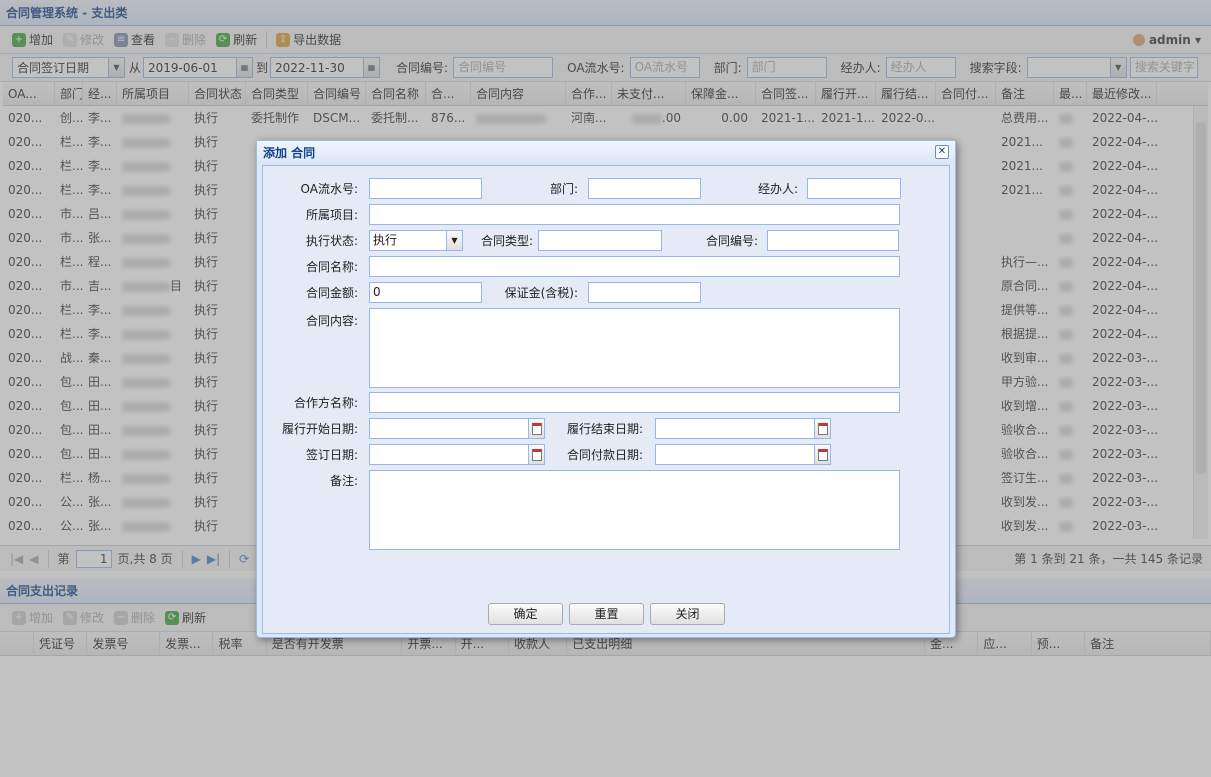 The height and width of the screenshot is (777, 1211). I want to click on reset-button: 重置, so click(606, 614).